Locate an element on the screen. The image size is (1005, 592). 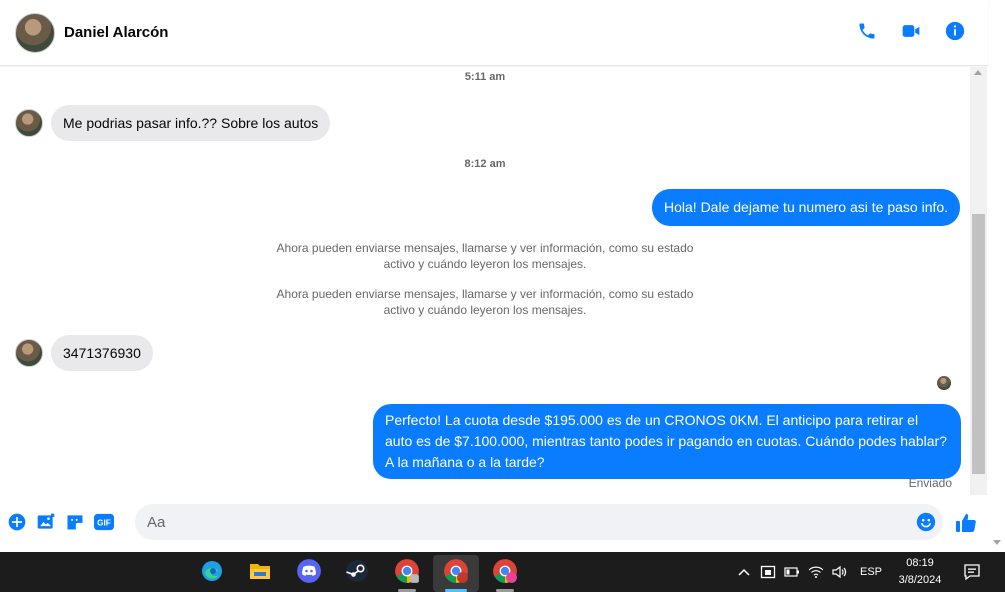
scrollbar is located at coordinates (978, 281).